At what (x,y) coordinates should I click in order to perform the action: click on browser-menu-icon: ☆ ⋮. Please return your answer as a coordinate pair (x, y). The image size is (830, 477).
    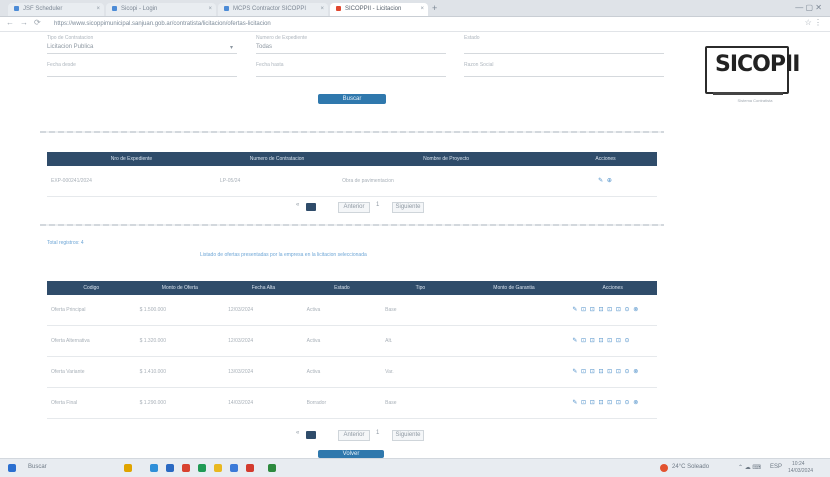
    Looking at the image, I should click on (813, 22).